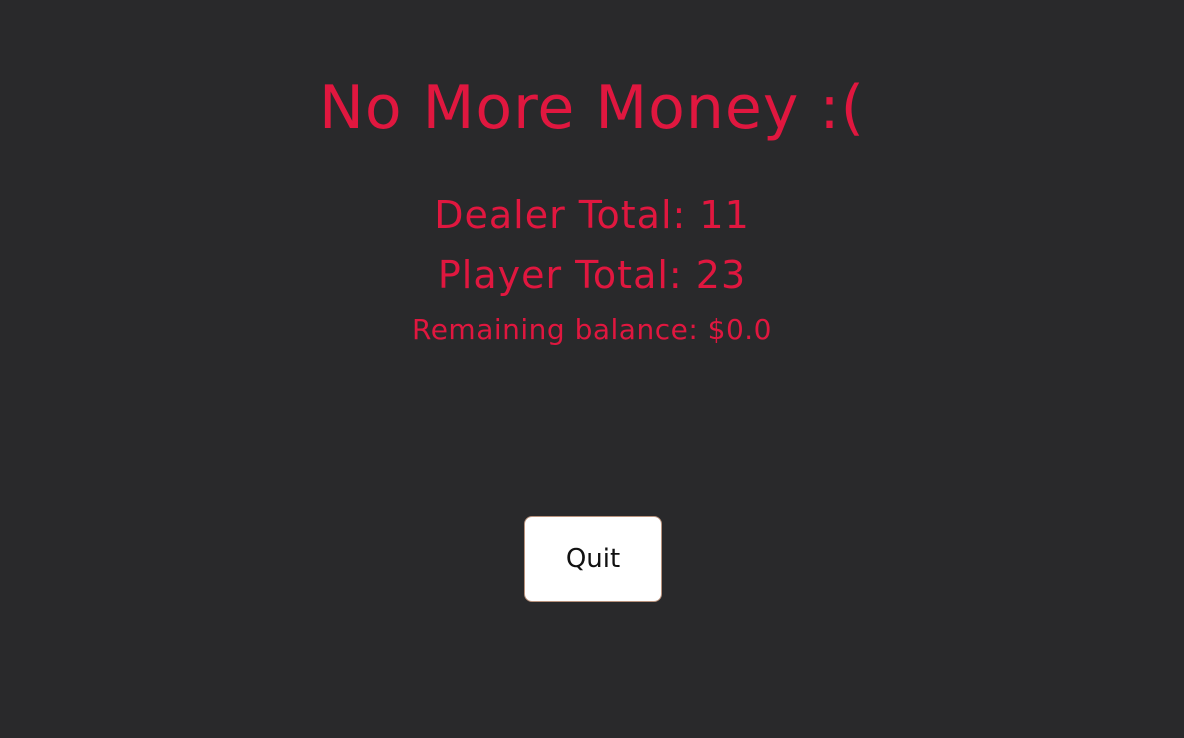 The width and height of the screenshot is (1184, 738). Describe the element at coordinates (592, 215) in the screenshot. I see `dealer-total-text: Dealer Total: 11` at that location.